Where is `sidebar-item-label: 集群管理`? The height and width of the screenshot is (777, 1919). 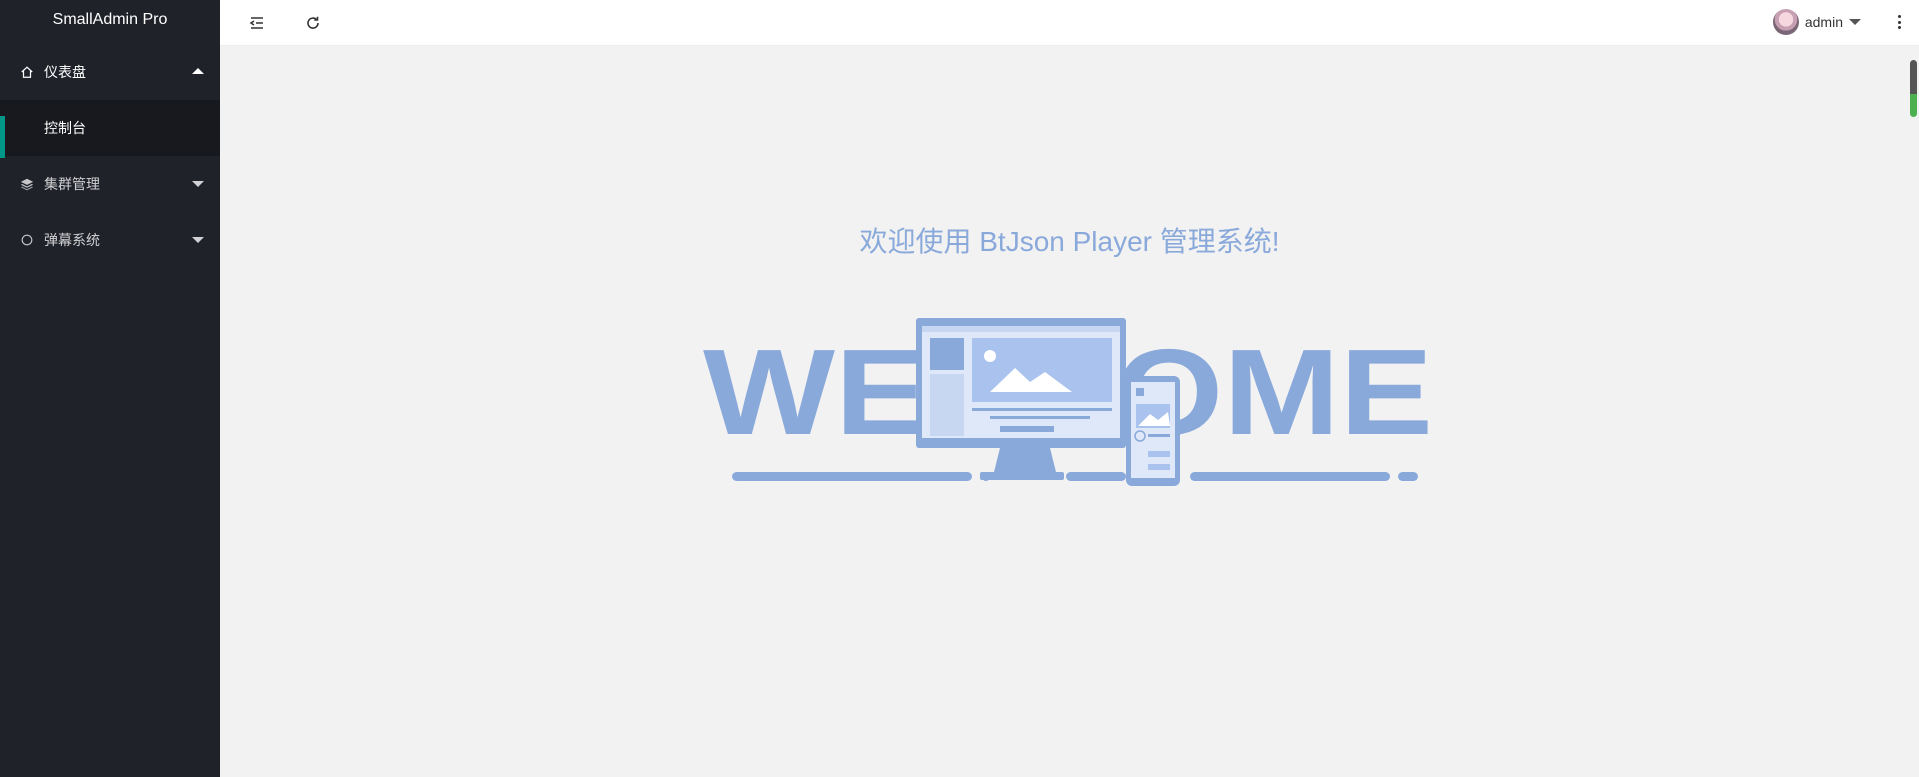 sidebar-item-label: 集群管理 is located at coordinates (72, 184).